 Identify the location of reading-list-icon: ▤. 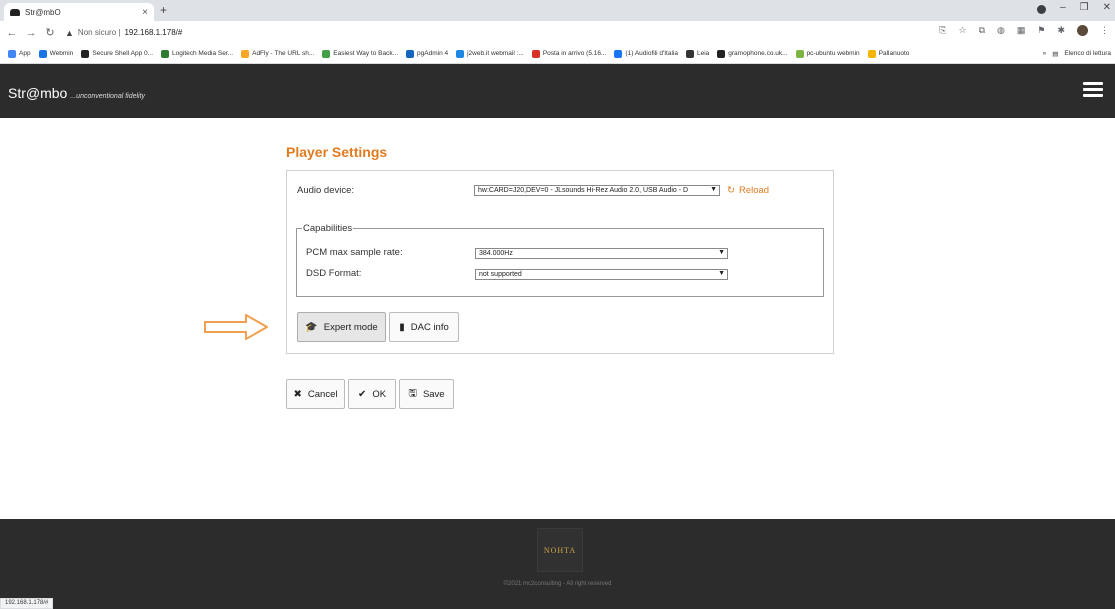
(1055, 54).